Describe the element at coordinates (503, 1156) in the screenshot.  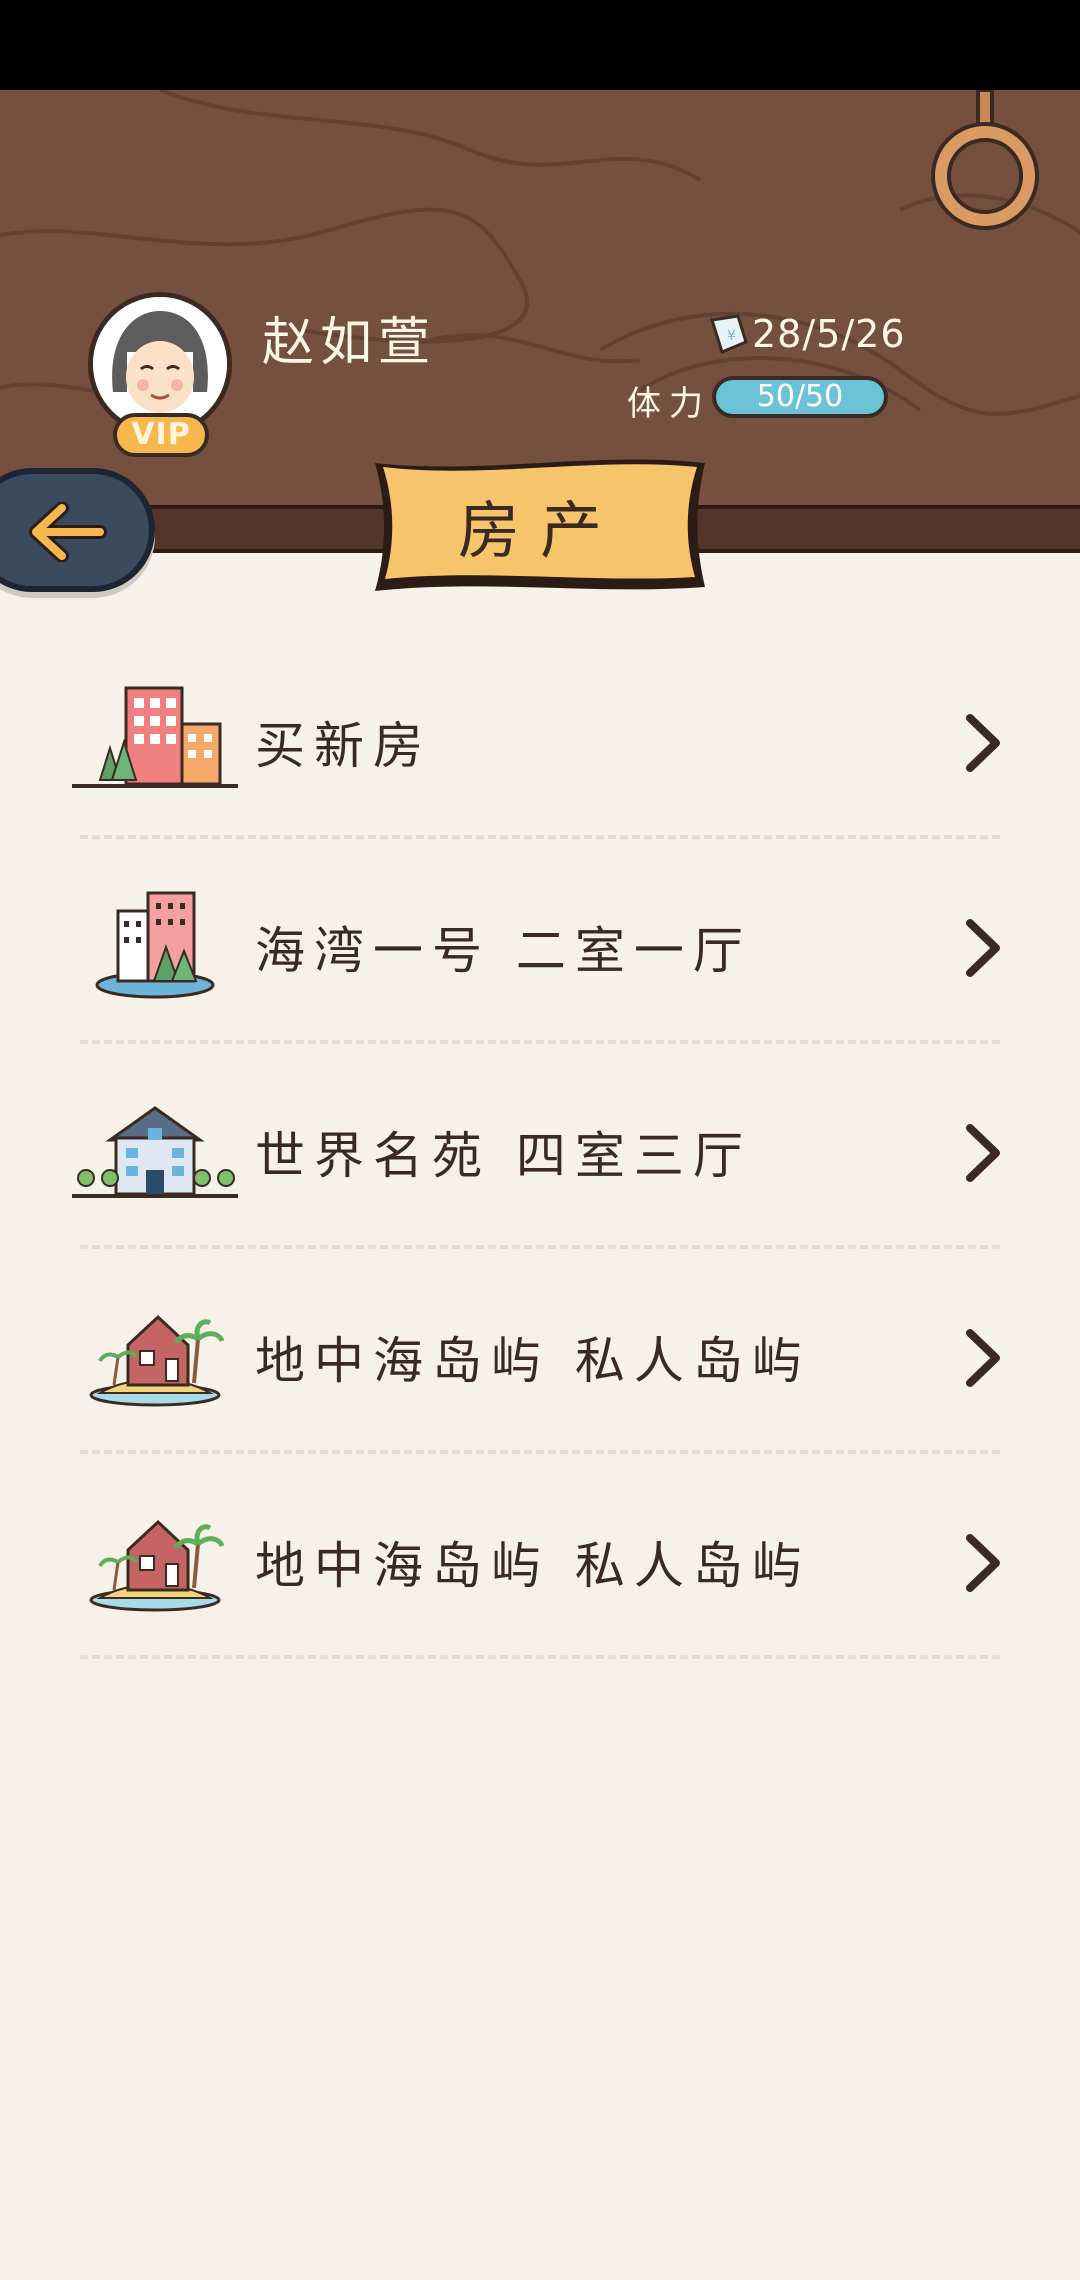
I see `list-item-label: 世界名苑 四室三厅` at that location.